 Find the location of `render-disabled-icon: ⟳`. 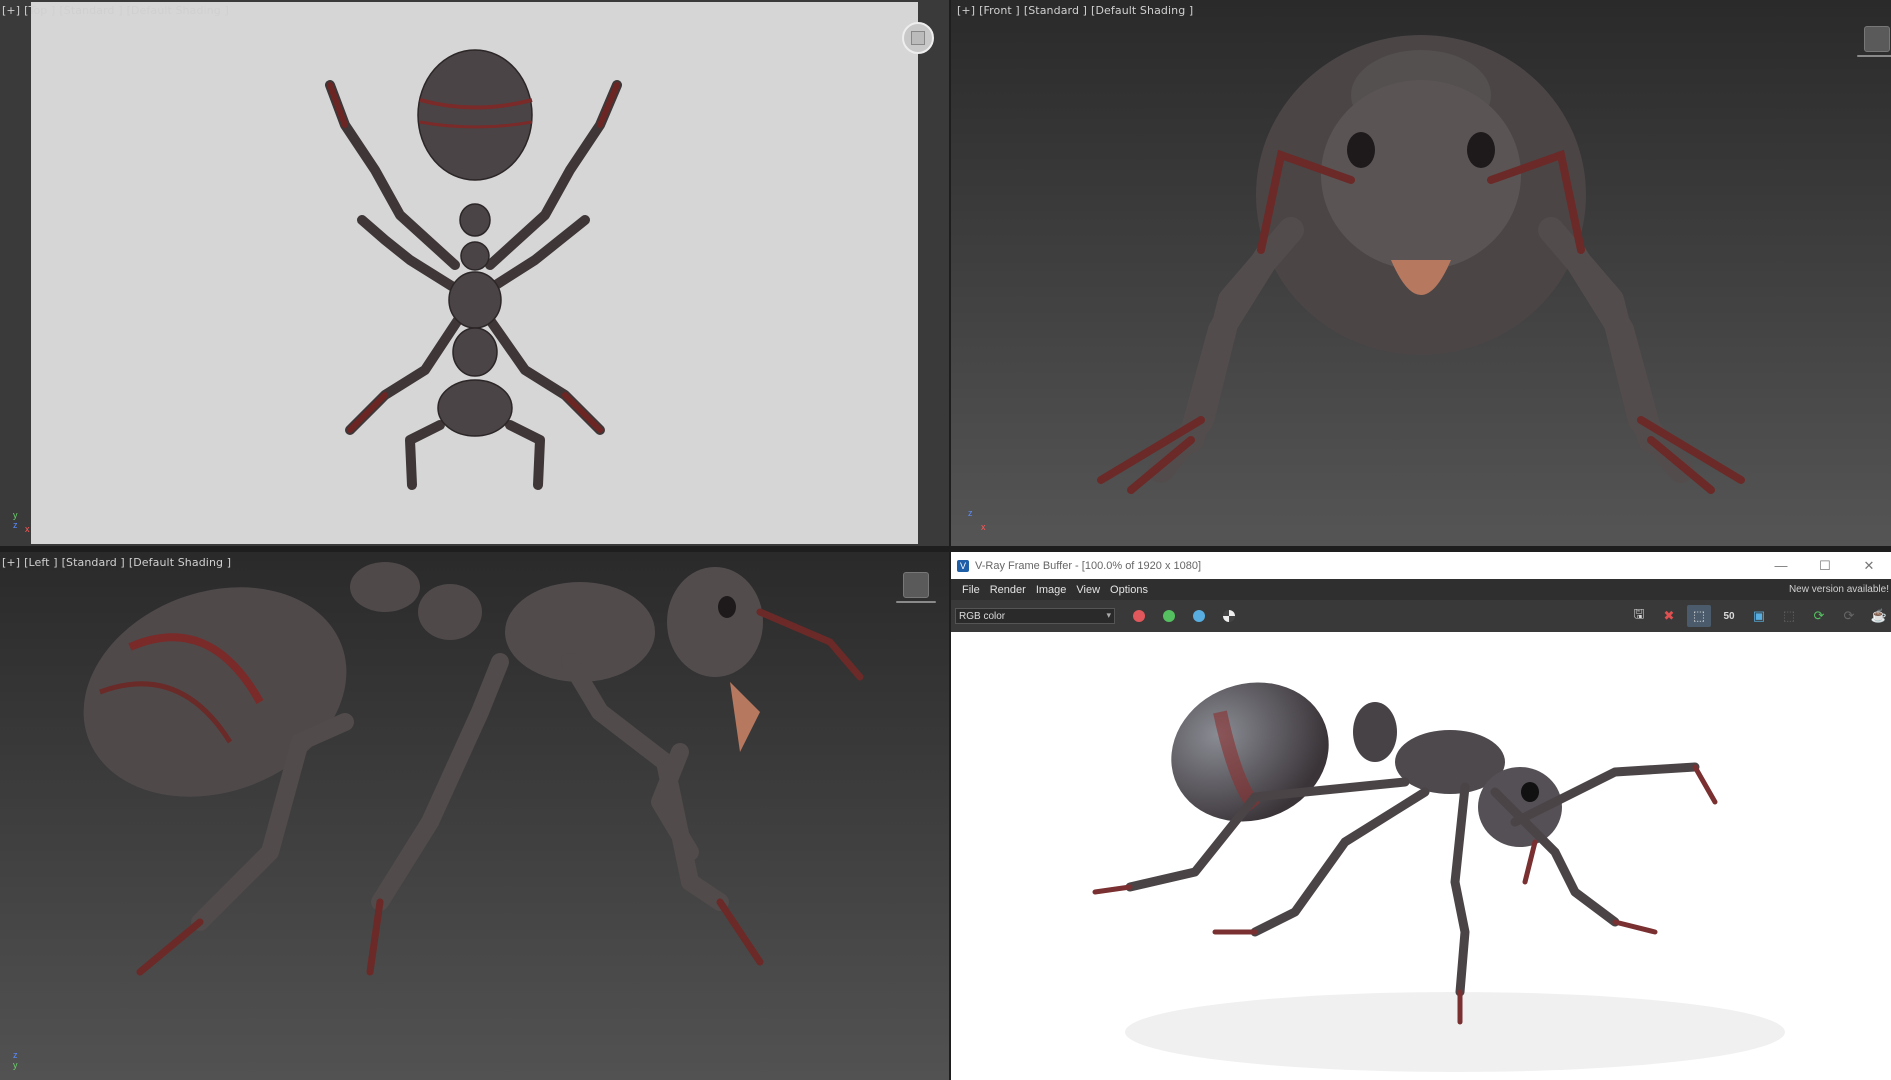

render-disabled-icon: ⟳ is located at coordinates (1849, 616).